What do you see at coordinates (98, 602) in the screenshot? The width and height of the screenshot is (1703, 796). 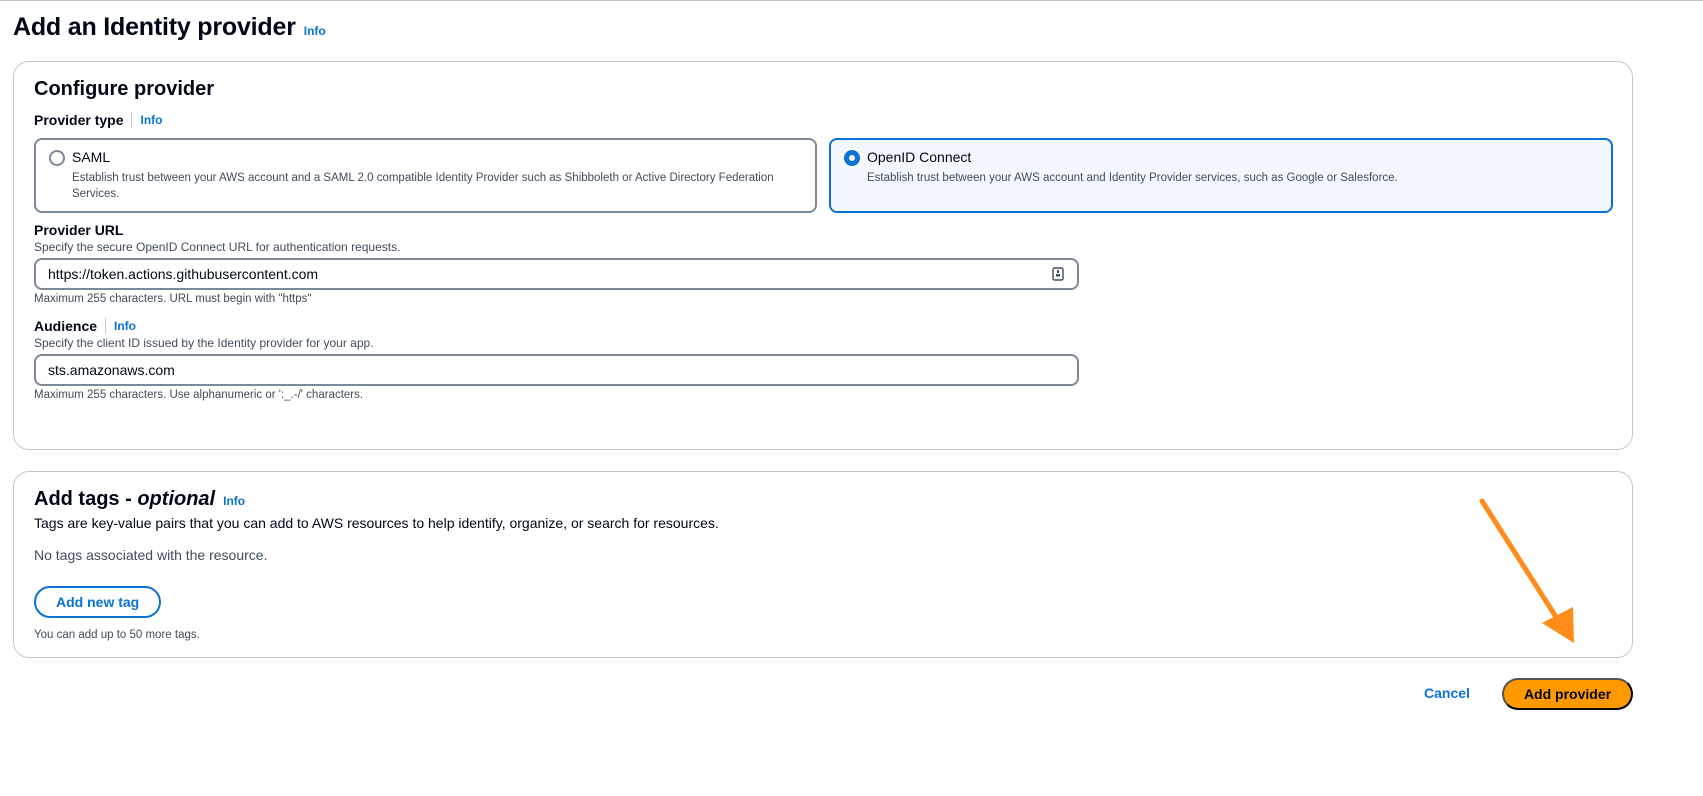 I see `add-new-tag-button: Add new tag` at bounding box center [98, 602].